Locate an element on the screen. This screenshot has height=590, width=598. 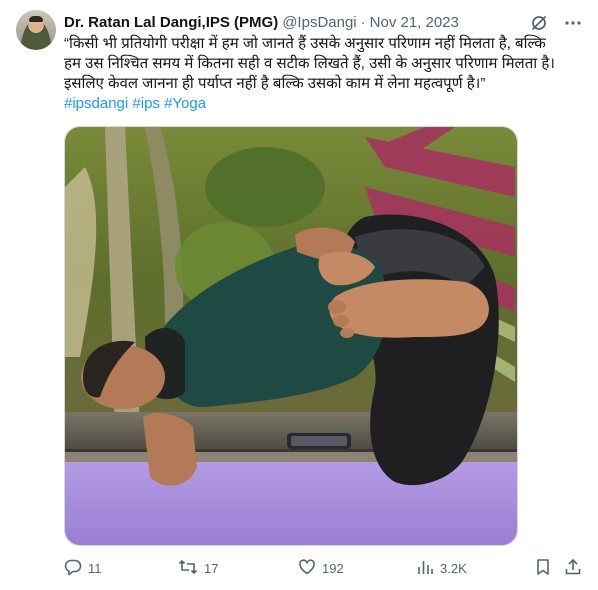
retweet-icon is located at coordinates (188, 568).